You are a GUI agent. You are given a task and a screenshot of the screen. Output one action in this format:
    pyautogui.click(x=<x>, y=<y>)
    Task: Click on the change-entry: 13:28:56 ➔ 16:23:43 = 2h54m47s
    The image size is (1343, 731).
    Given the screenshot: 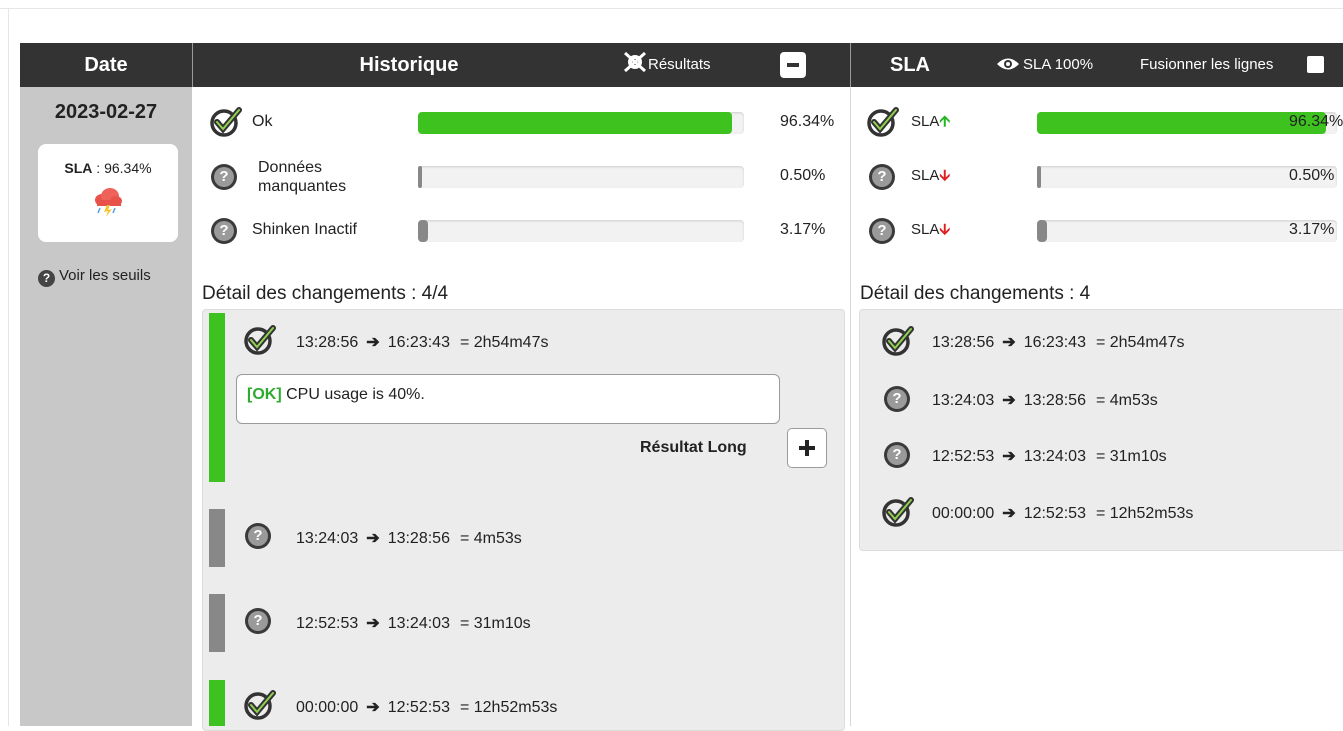 What is the action you would take?
    pyautogui.click(x=422, y=342)
    